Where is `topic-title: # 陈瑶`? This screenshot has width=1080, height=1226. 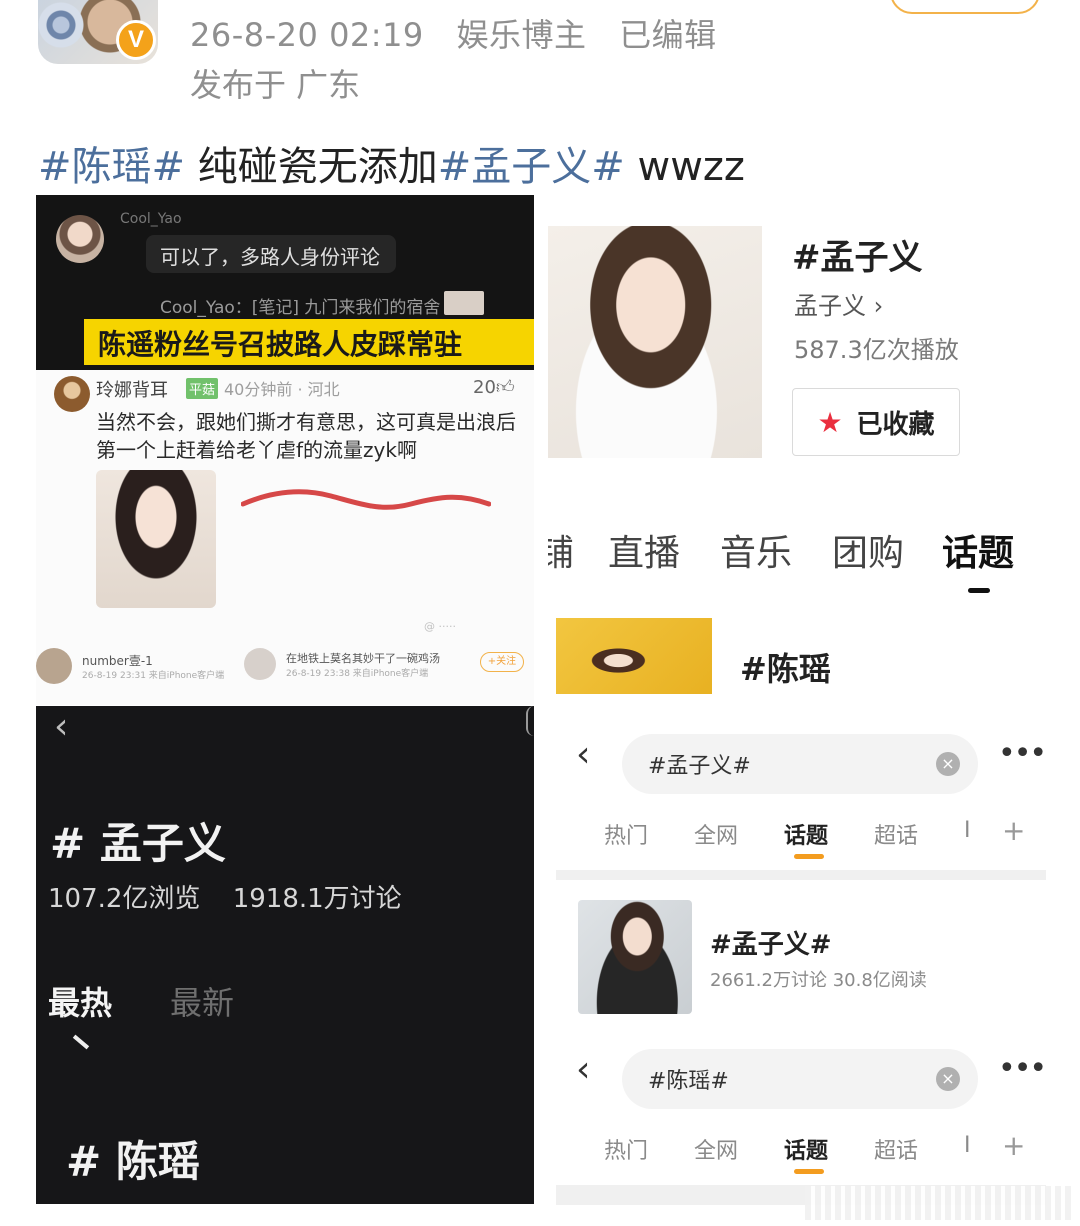 topic-title: # 陈瑶 is located at coordinates (133, 1161).